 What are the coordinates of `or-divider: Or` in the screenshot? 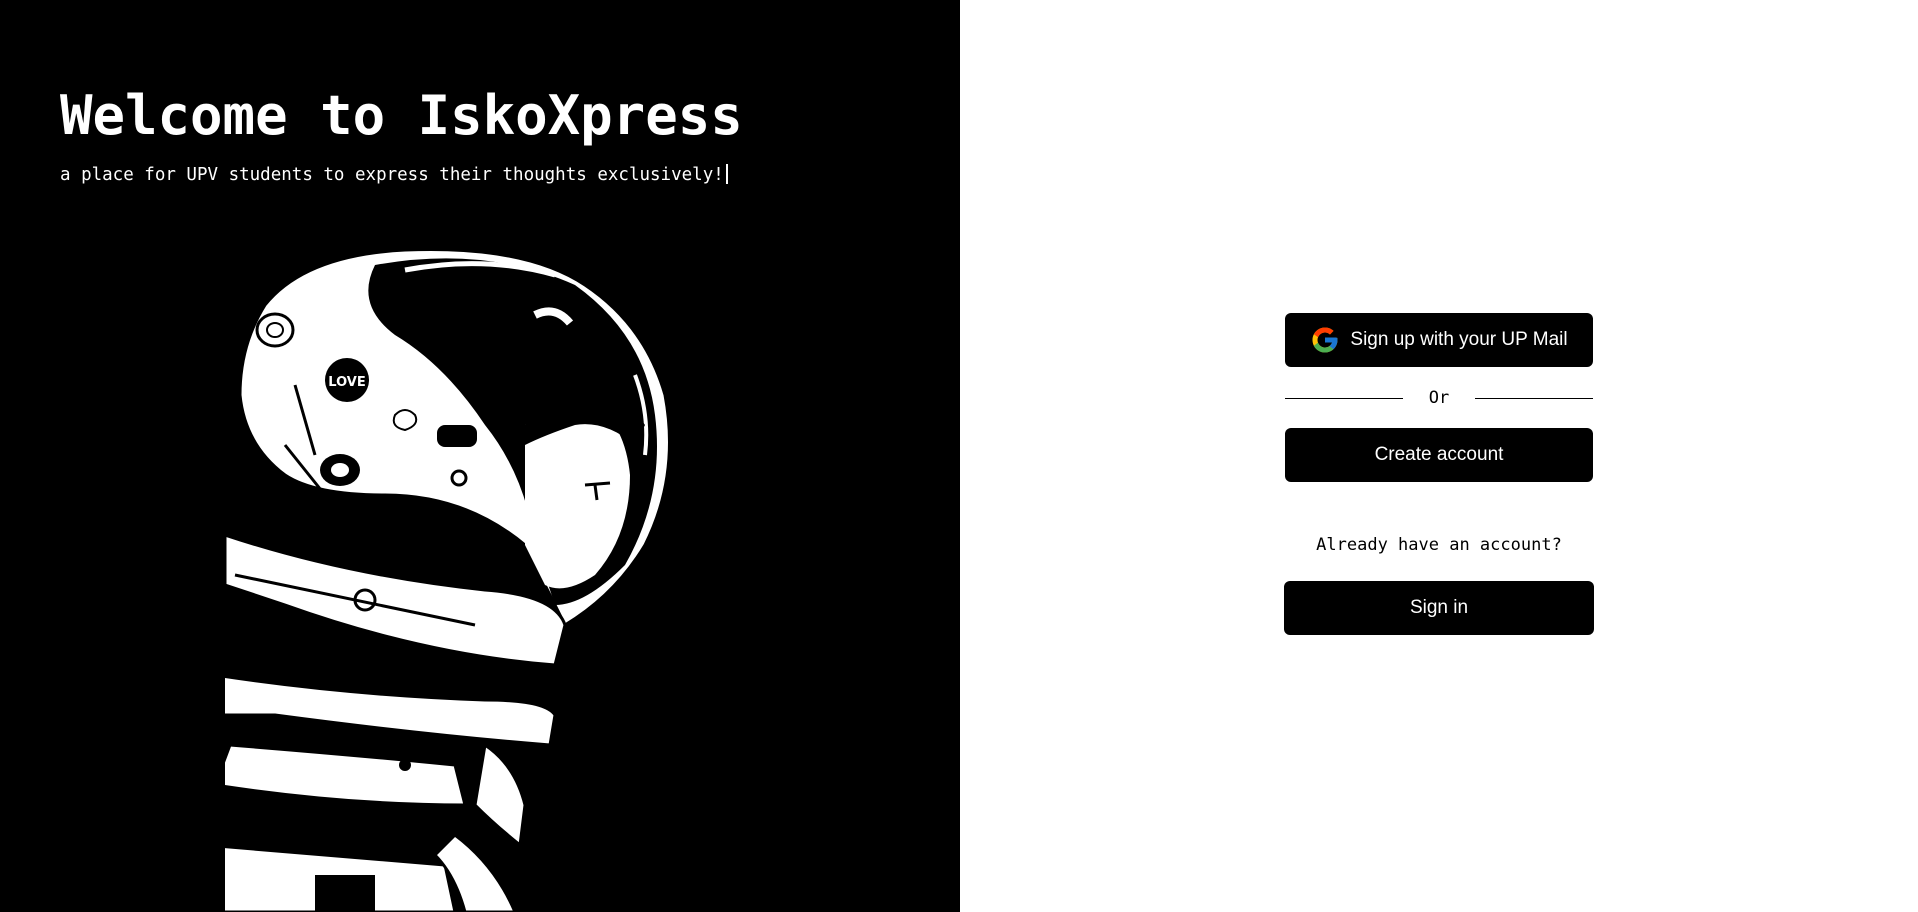 It's located at (1439, 398).